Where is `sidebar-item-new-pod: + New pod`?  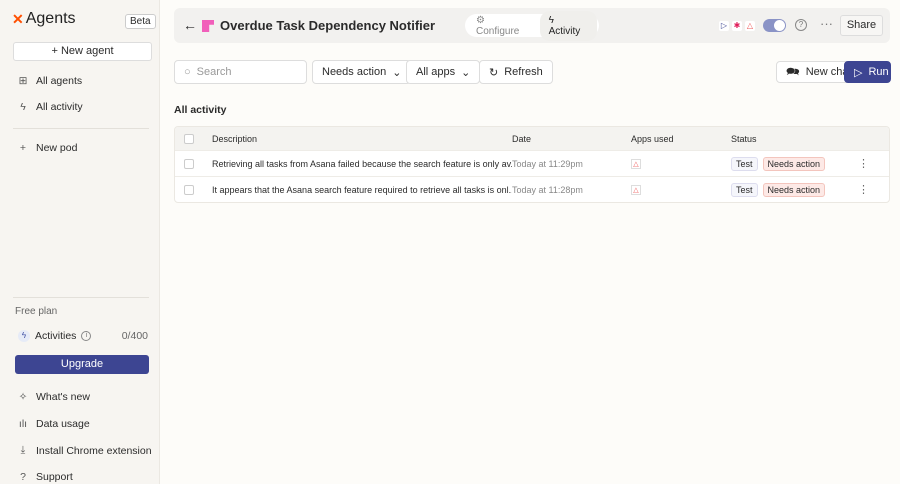
sidebar-item-new-pod: + New pod is located at coordinates (47, 148).